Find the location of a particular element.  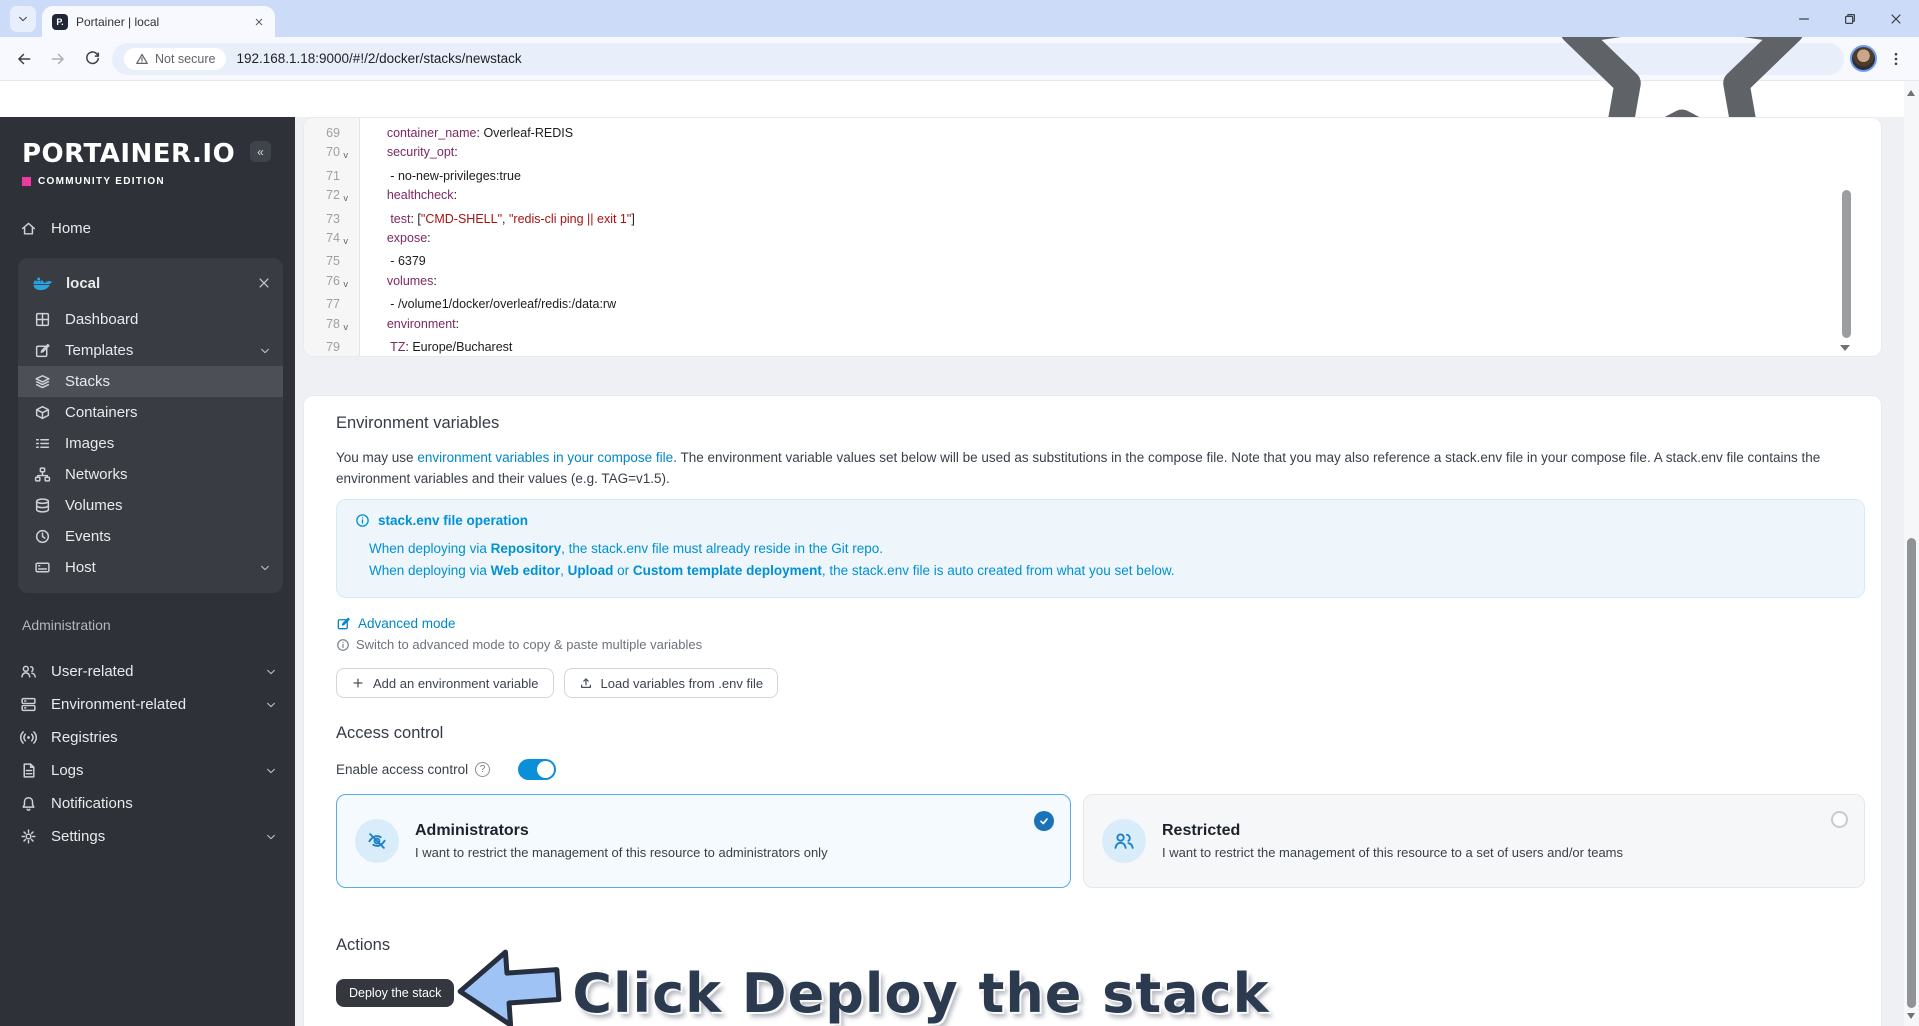

page-scrollbar is located at coordinates (1911, 553).